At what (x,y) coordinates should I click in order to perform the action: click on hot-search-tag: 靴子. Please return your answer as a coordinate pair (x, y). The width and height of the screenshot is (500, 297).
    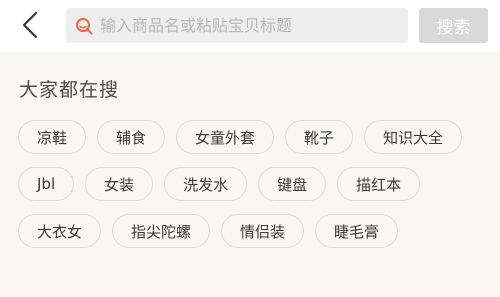
    Looking at the image, I should click on (319, 137).